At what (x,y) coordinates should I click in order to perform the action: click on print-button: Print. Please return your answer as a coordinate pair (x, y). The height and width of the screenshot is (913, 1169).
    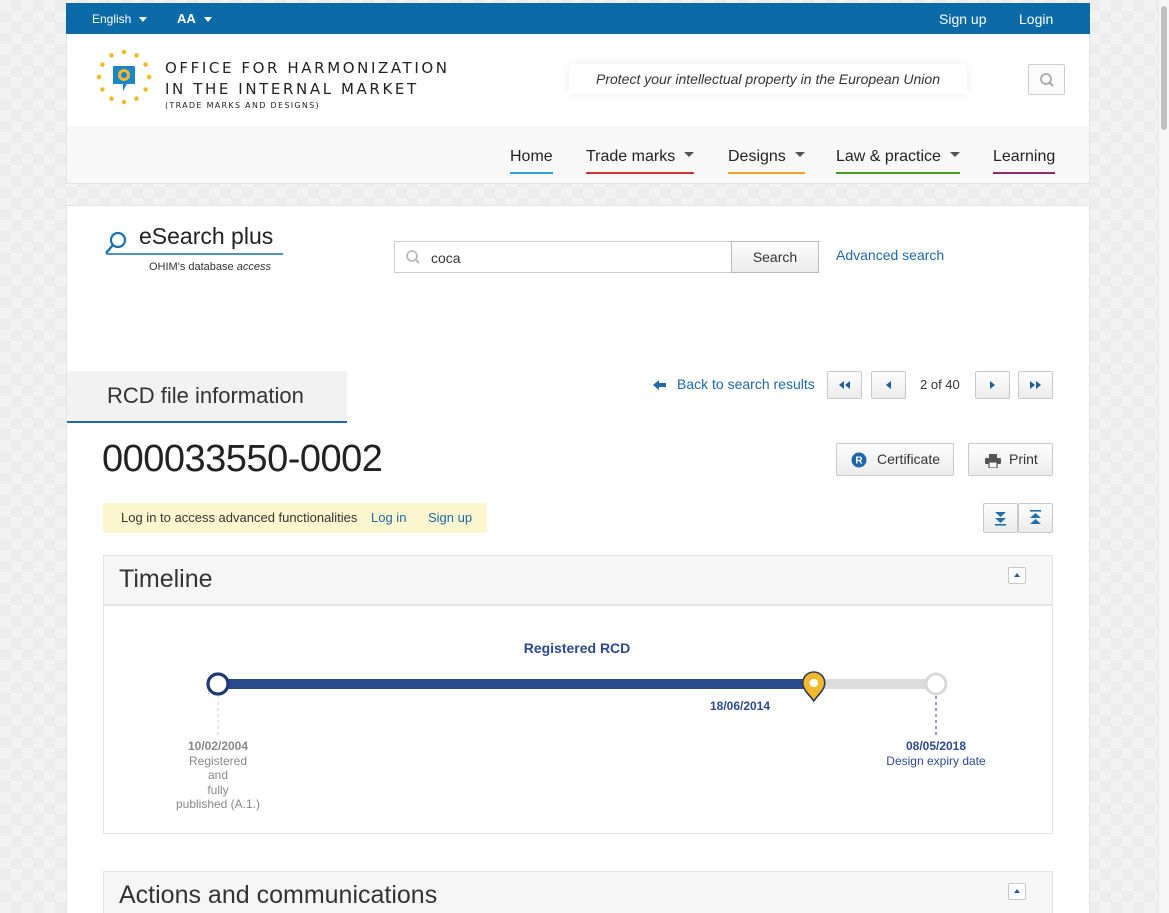
    Looking at the image, I should click on (1010, 459).